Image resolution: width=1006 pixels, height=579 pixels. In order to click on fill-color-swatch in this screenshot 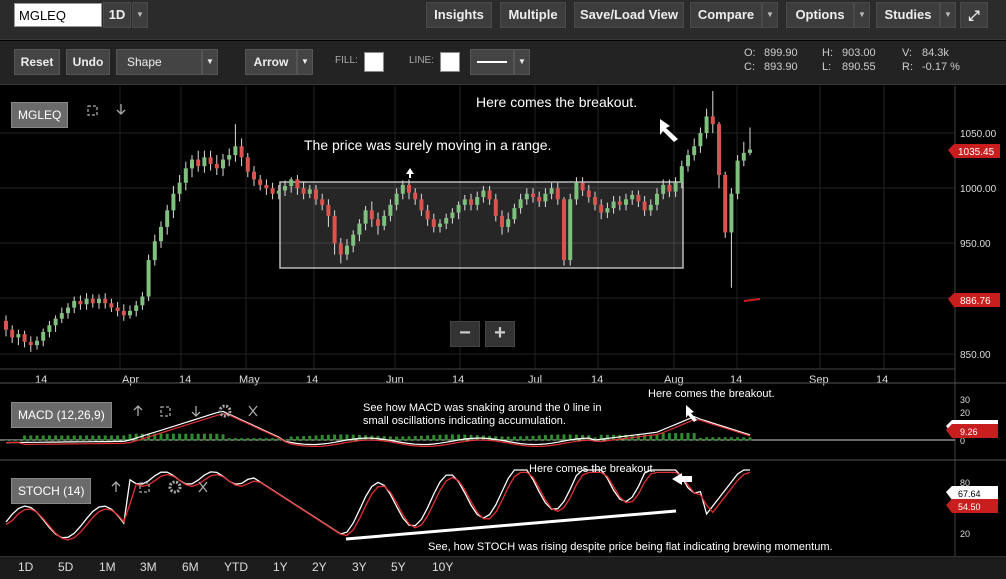, I will do `click(374, 62)`.